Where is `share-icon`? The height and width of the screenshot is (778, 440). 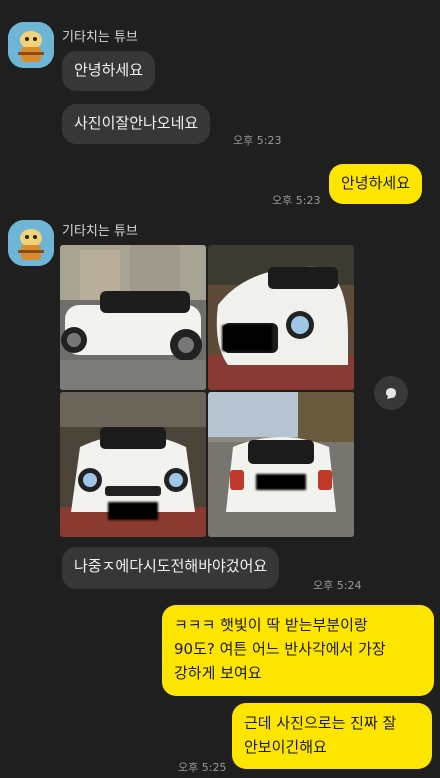
share-icon is located at coordinates (391, 393).